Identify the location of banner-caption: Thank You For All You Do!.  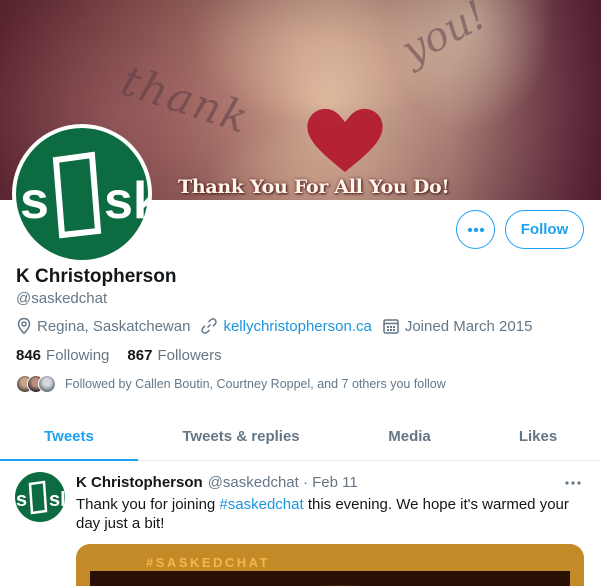
(314, 187).